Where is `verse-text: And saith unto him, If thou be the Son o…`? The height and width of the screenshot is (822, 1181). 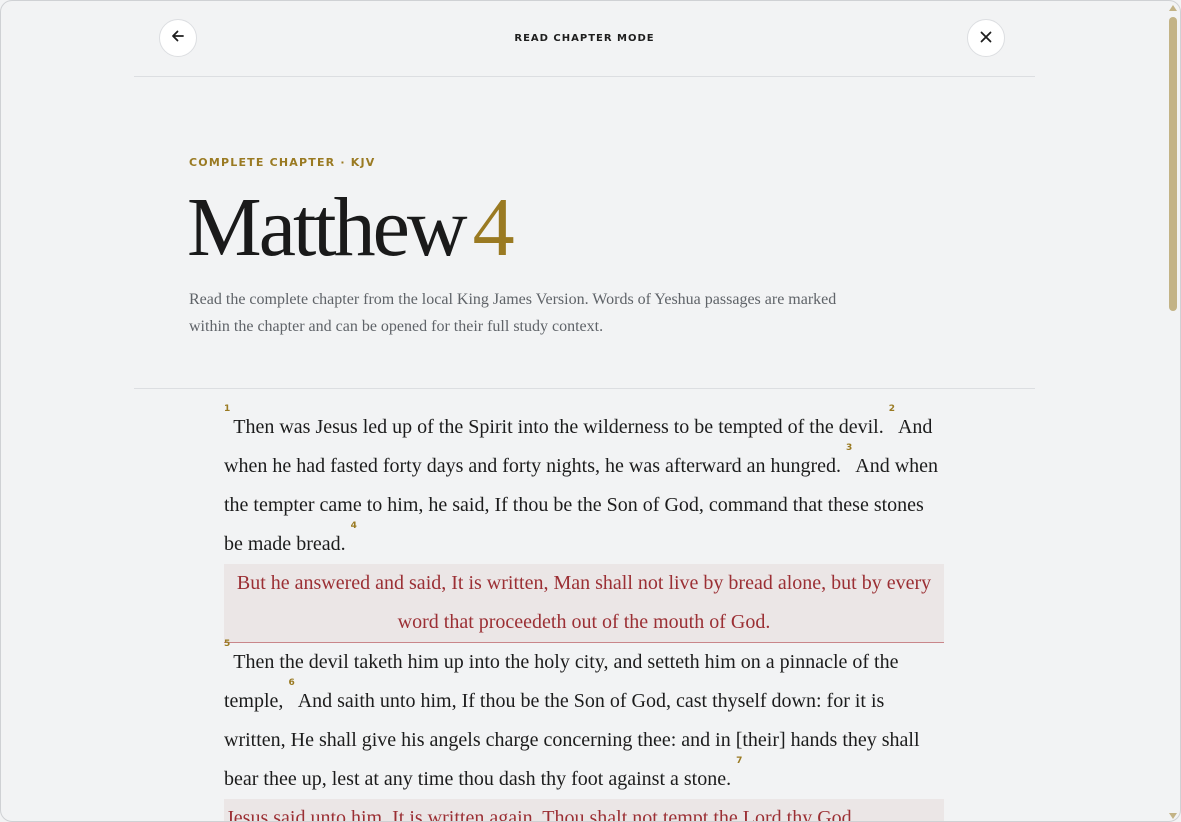
verse-text: And saith unto him, If thou be the Son o… is located at coordinates (572, 740).